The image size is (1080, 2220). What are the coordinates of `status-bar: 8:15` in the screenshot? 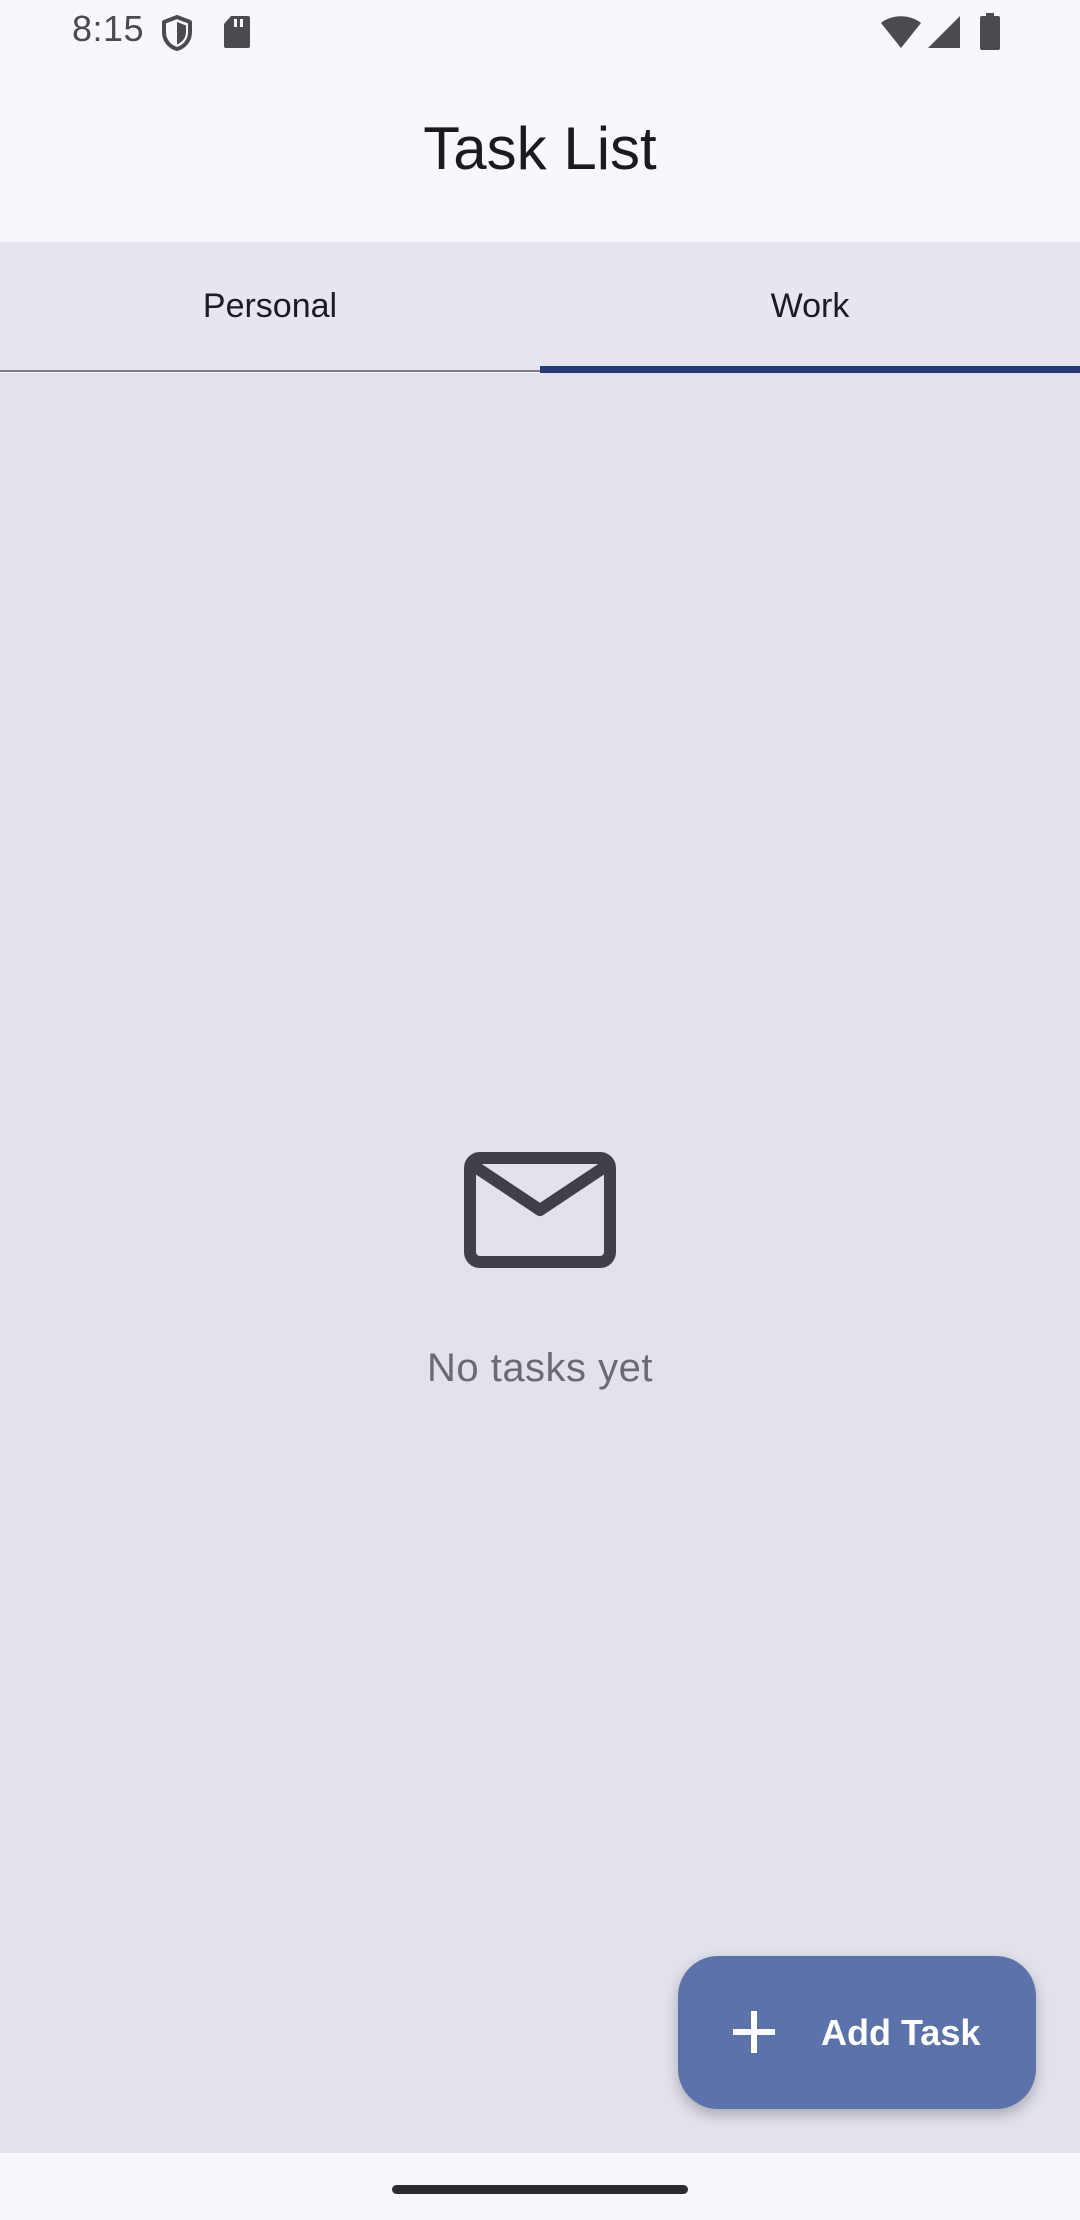 It's located at (540, 32).